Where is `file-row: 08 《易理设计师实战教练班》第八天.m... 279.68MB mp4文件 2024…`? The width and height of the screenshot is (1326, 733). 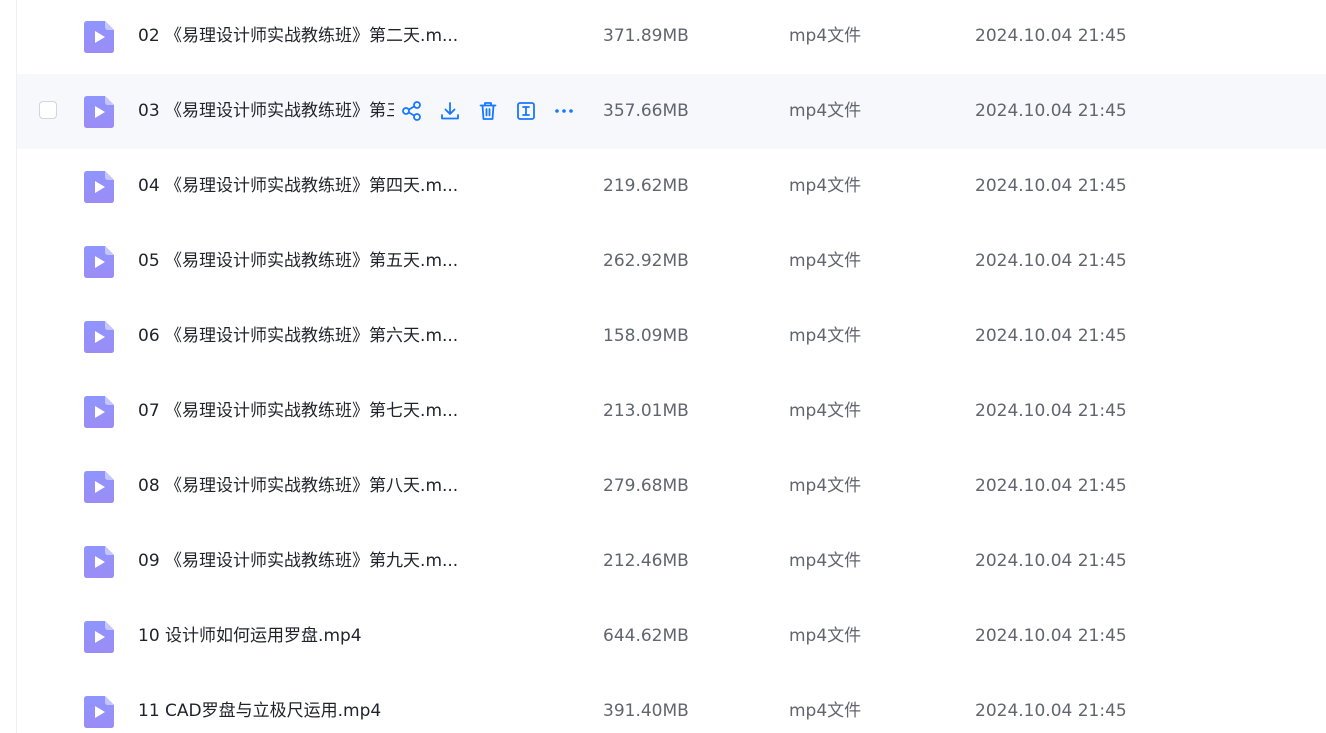
file-row: 08 《易理设计师实战教练班》第八天.m... 279.68MB mp4文件 2024… is located at coordinates (671, 486).